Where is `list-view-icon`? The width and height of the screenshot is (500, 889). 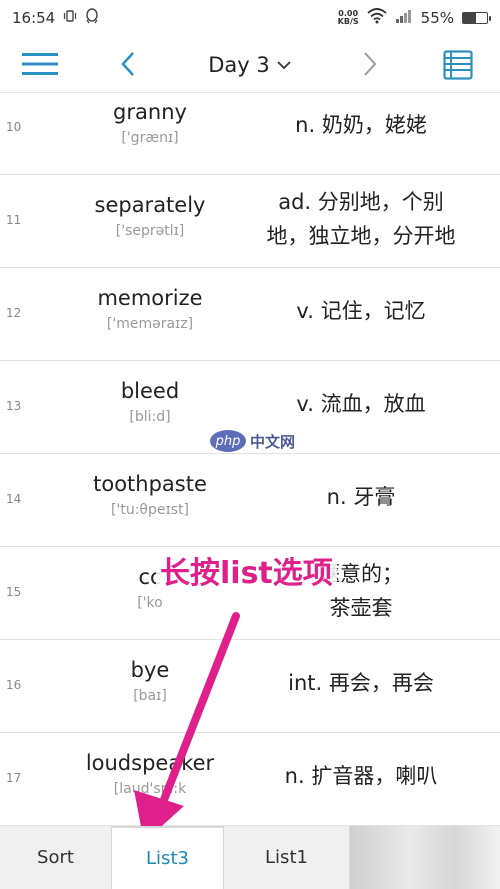 list-view-icon is located at coordinates (458, 65).